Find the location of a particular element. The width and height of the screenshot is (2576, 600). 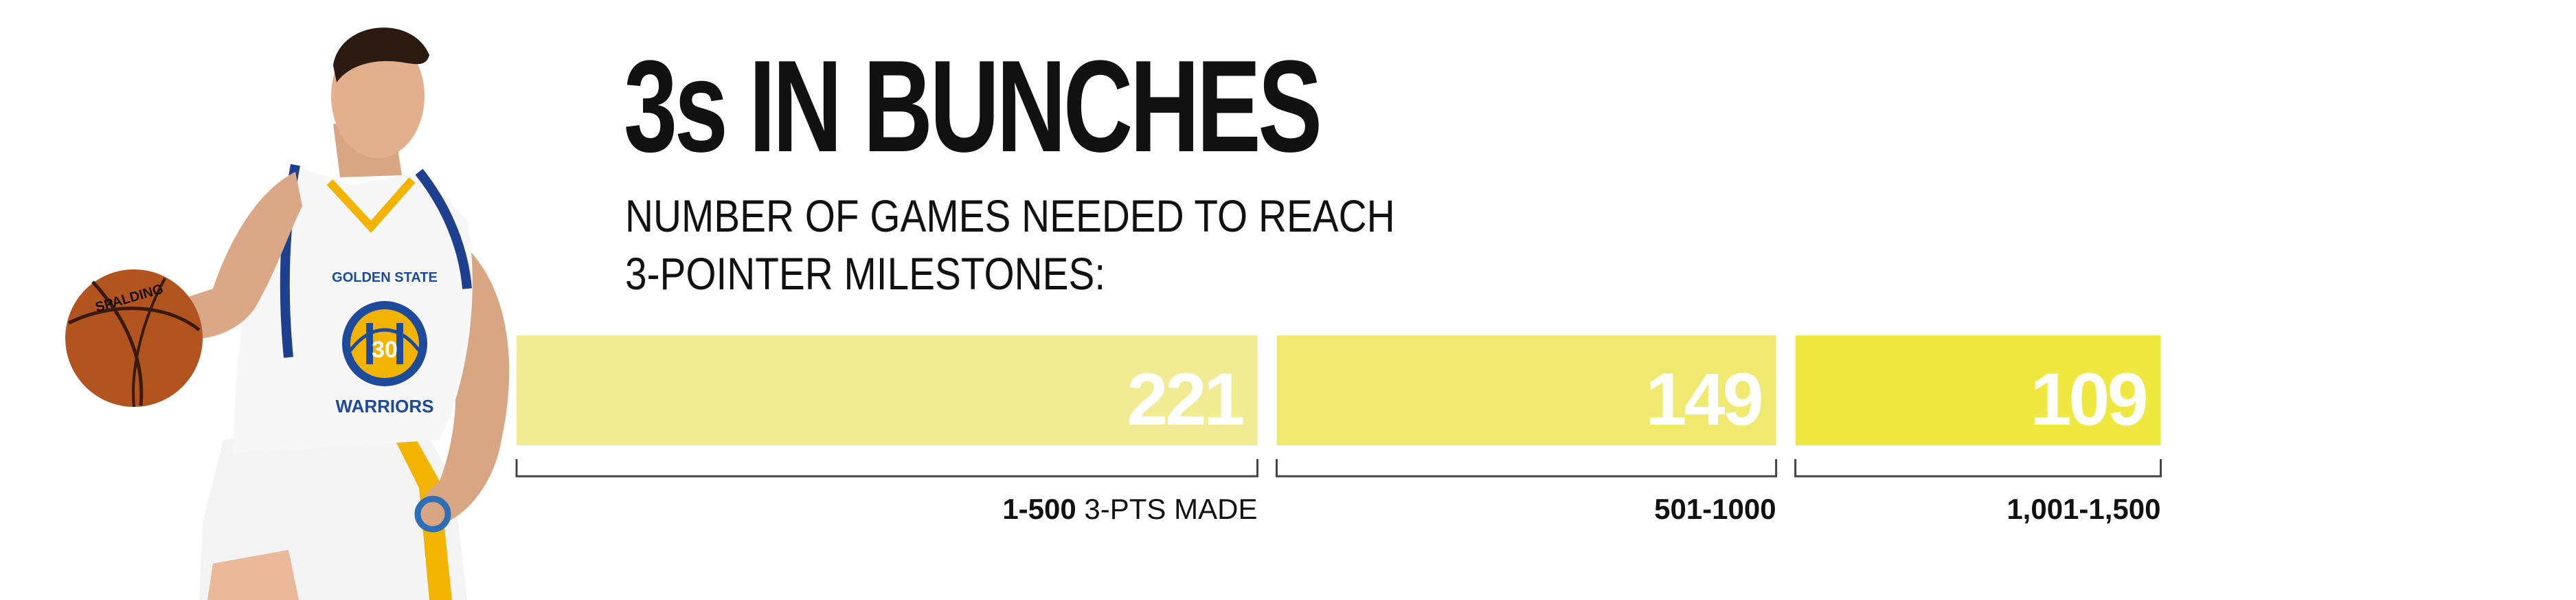

category-label-1: 1-500 3-PTS MADE is located at coordinates (1129, 509).